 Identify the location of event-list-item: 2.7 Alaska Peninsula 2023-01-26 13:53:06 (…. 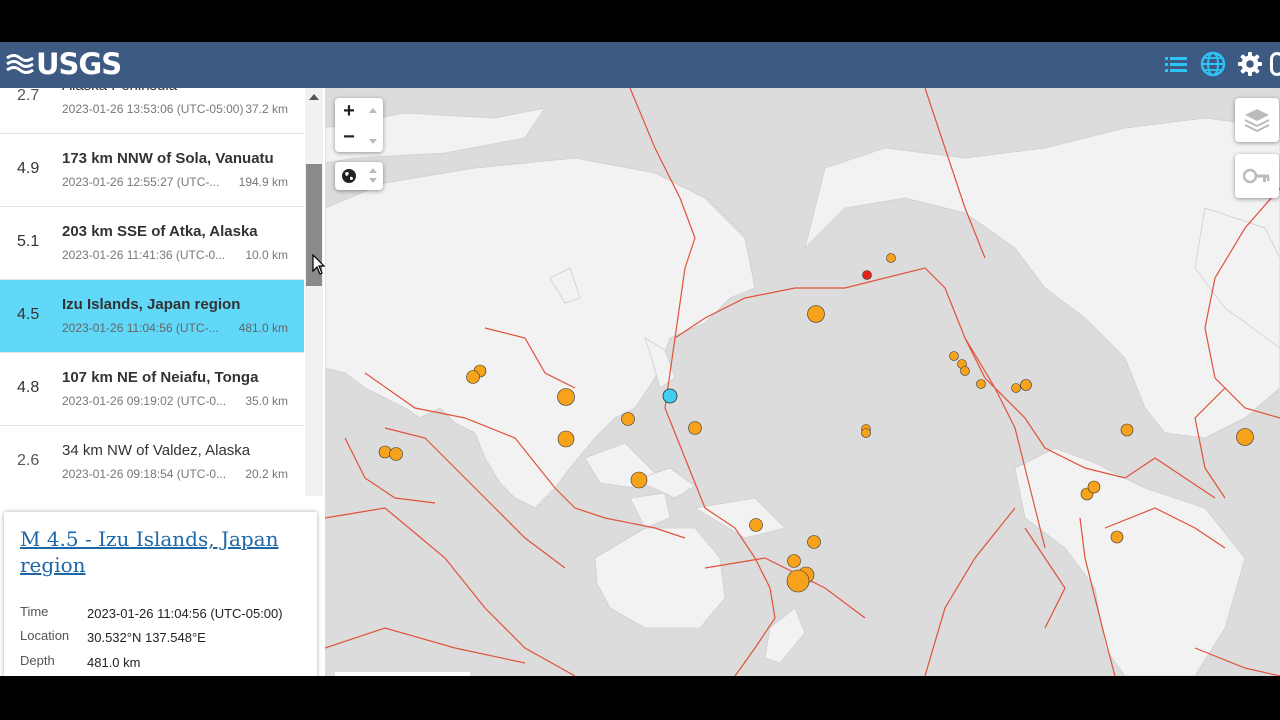
(152, 111).